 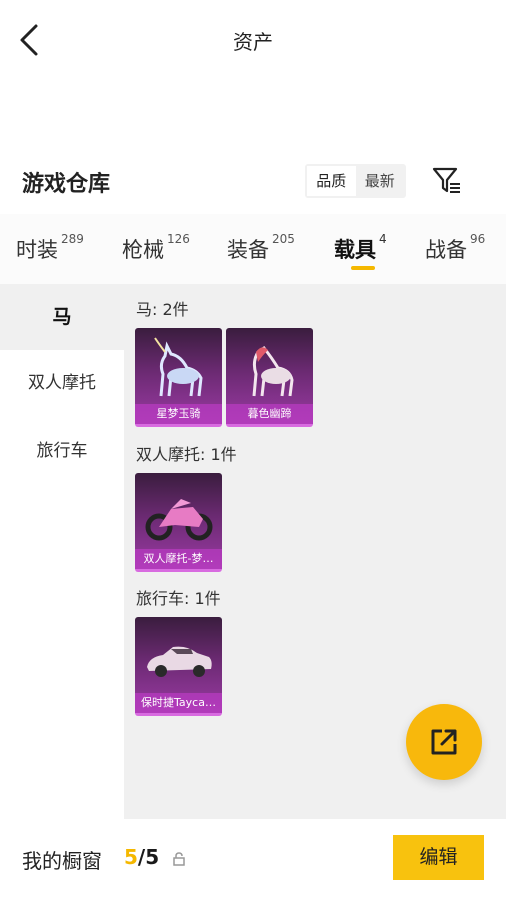 I want to click on group-label-car: 旅行车: 1件, so click(x=178, y=598).